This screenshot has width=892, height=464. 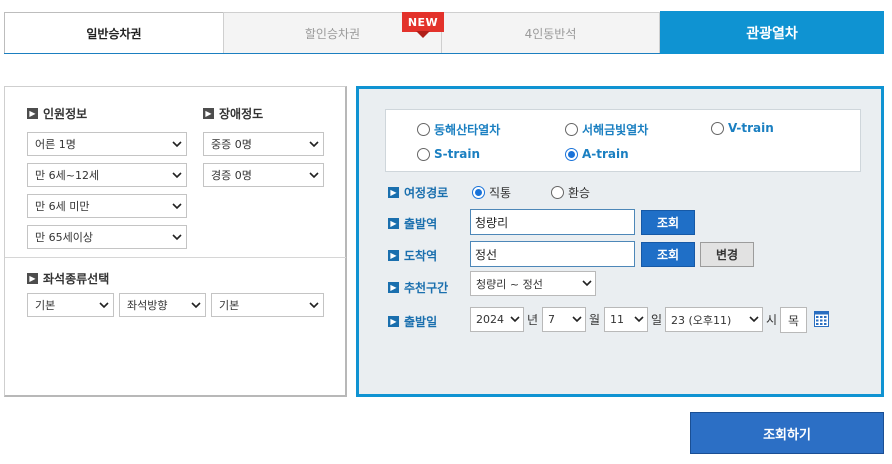 I want to click on seat-type-label: 좌석종류선택, so click(x=76, y=279).